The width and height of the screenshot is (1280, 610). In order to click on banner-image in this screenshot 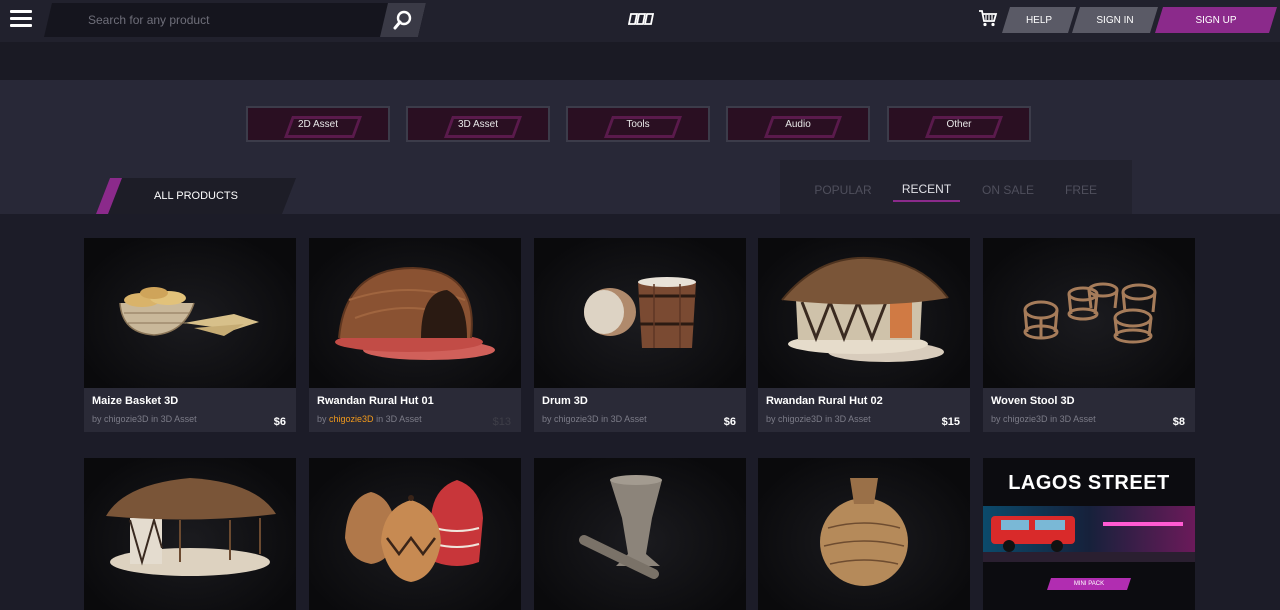, I will do `click(1089, 534)`.